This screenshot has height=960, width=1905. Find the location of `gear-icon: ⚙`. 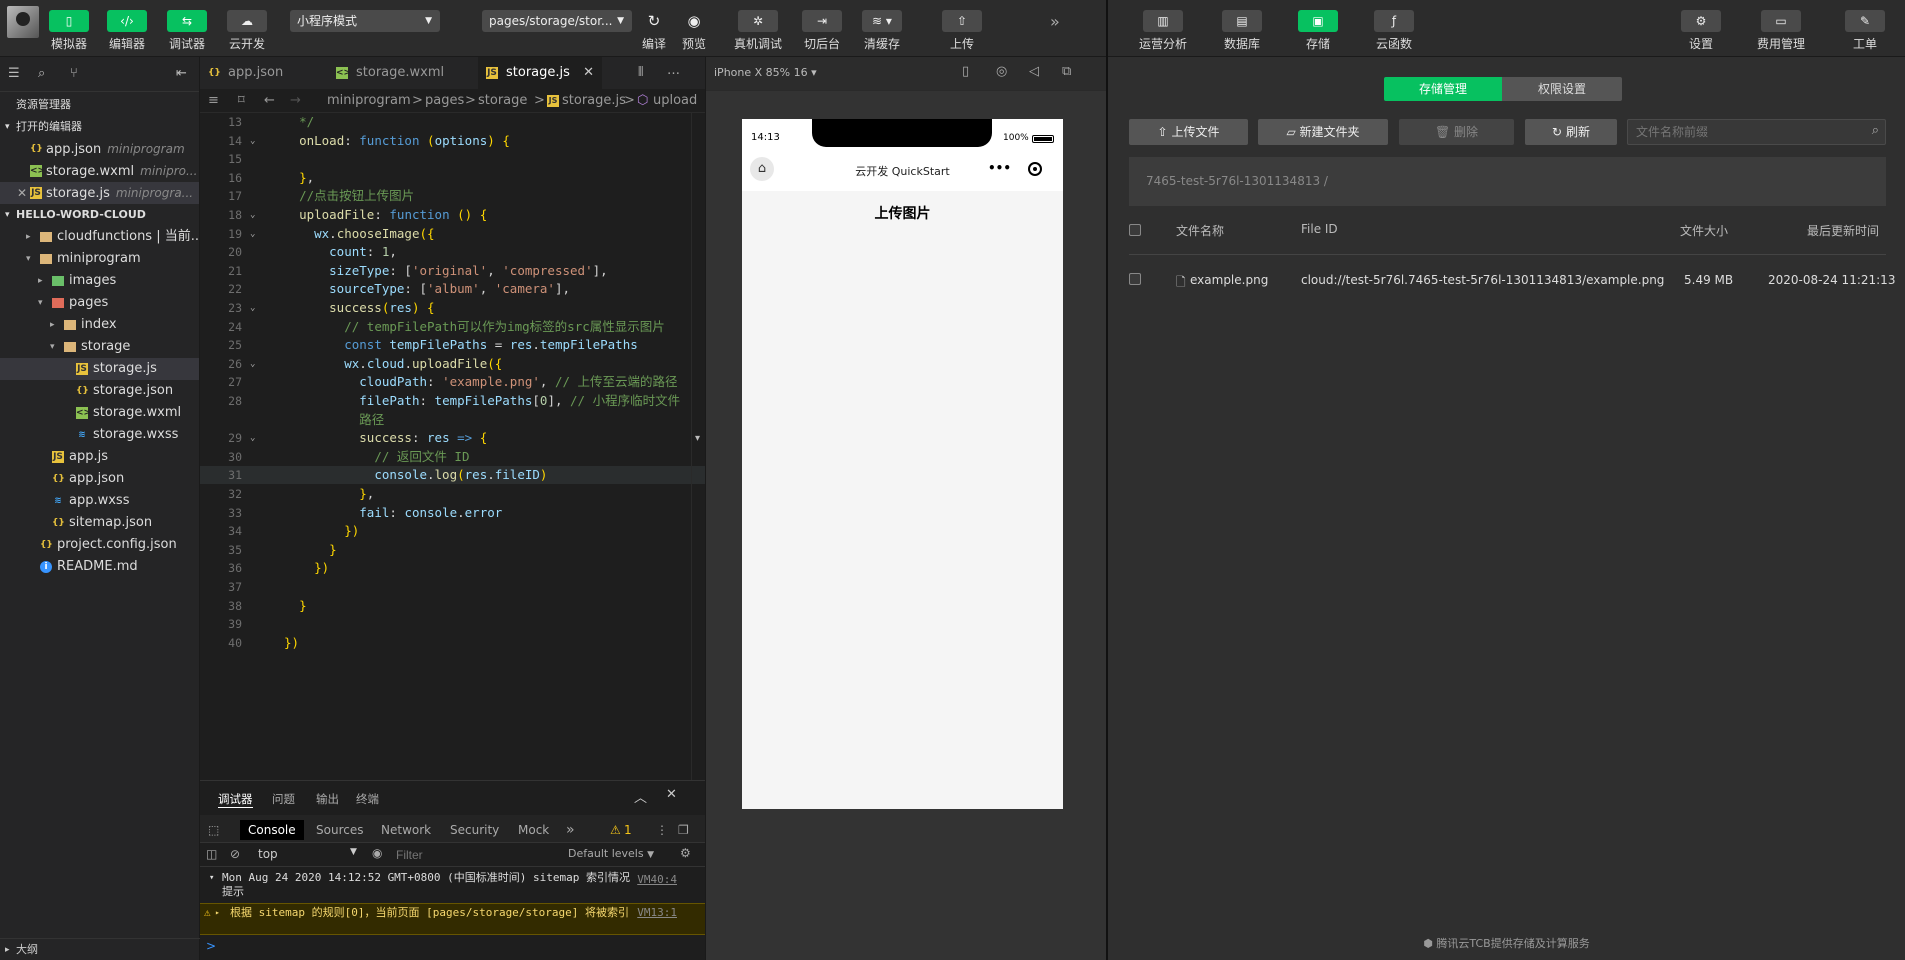

gear-icon: ⚙ is located at coordinates (685, 853).